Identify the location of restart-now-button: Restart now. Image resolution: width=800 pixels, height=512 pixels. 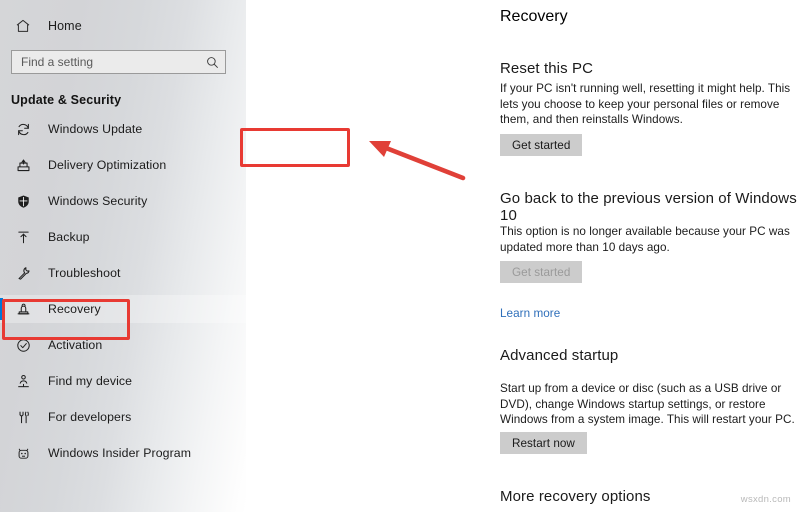
(543, 443).